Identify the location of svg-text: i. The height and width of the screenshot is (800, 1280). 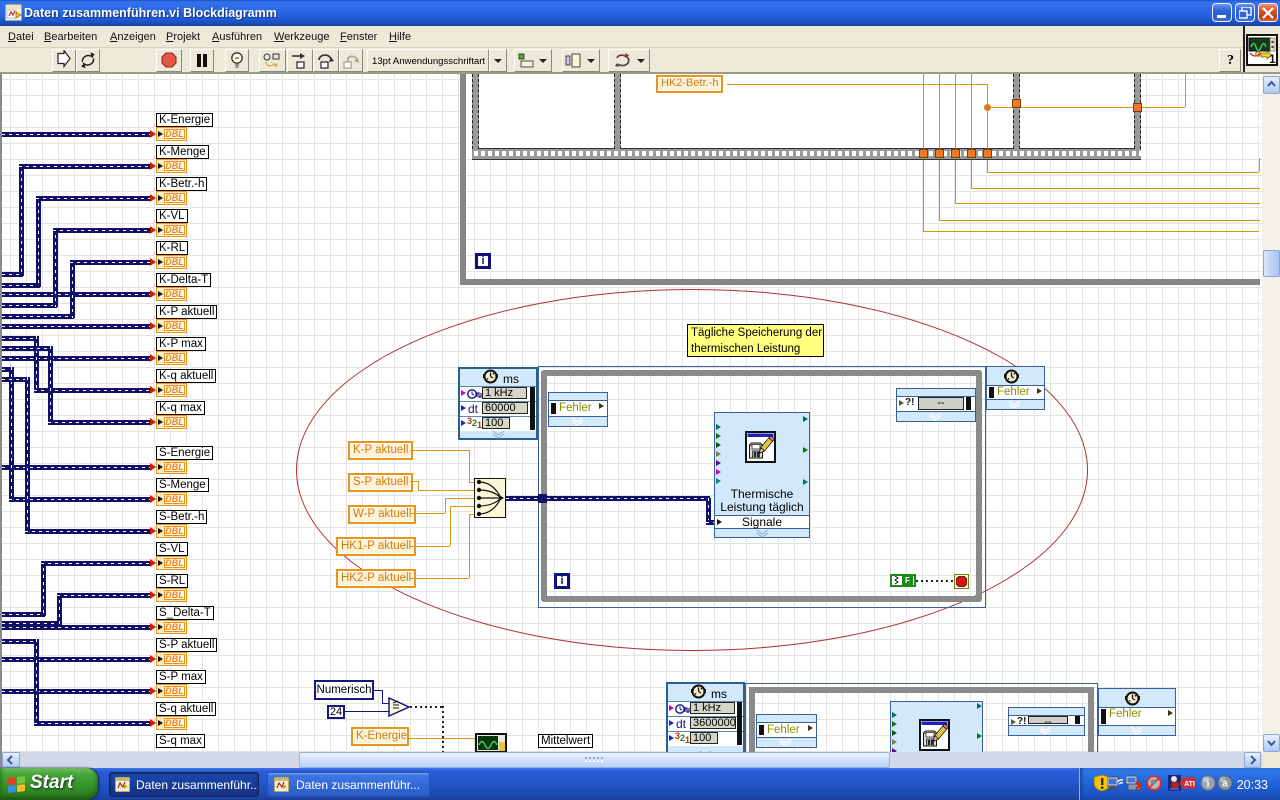
(1208, 784).